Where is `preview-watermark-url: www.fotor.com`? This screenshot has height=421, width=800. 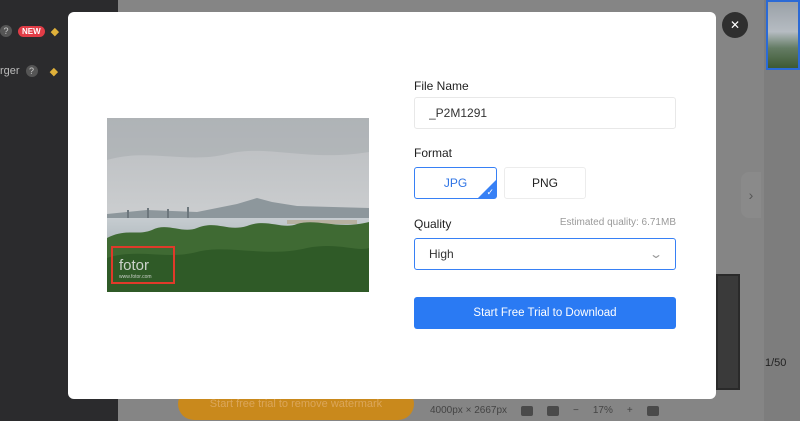 preview-watermark-url: www.fotor.com is located at coordinates (135, 277).